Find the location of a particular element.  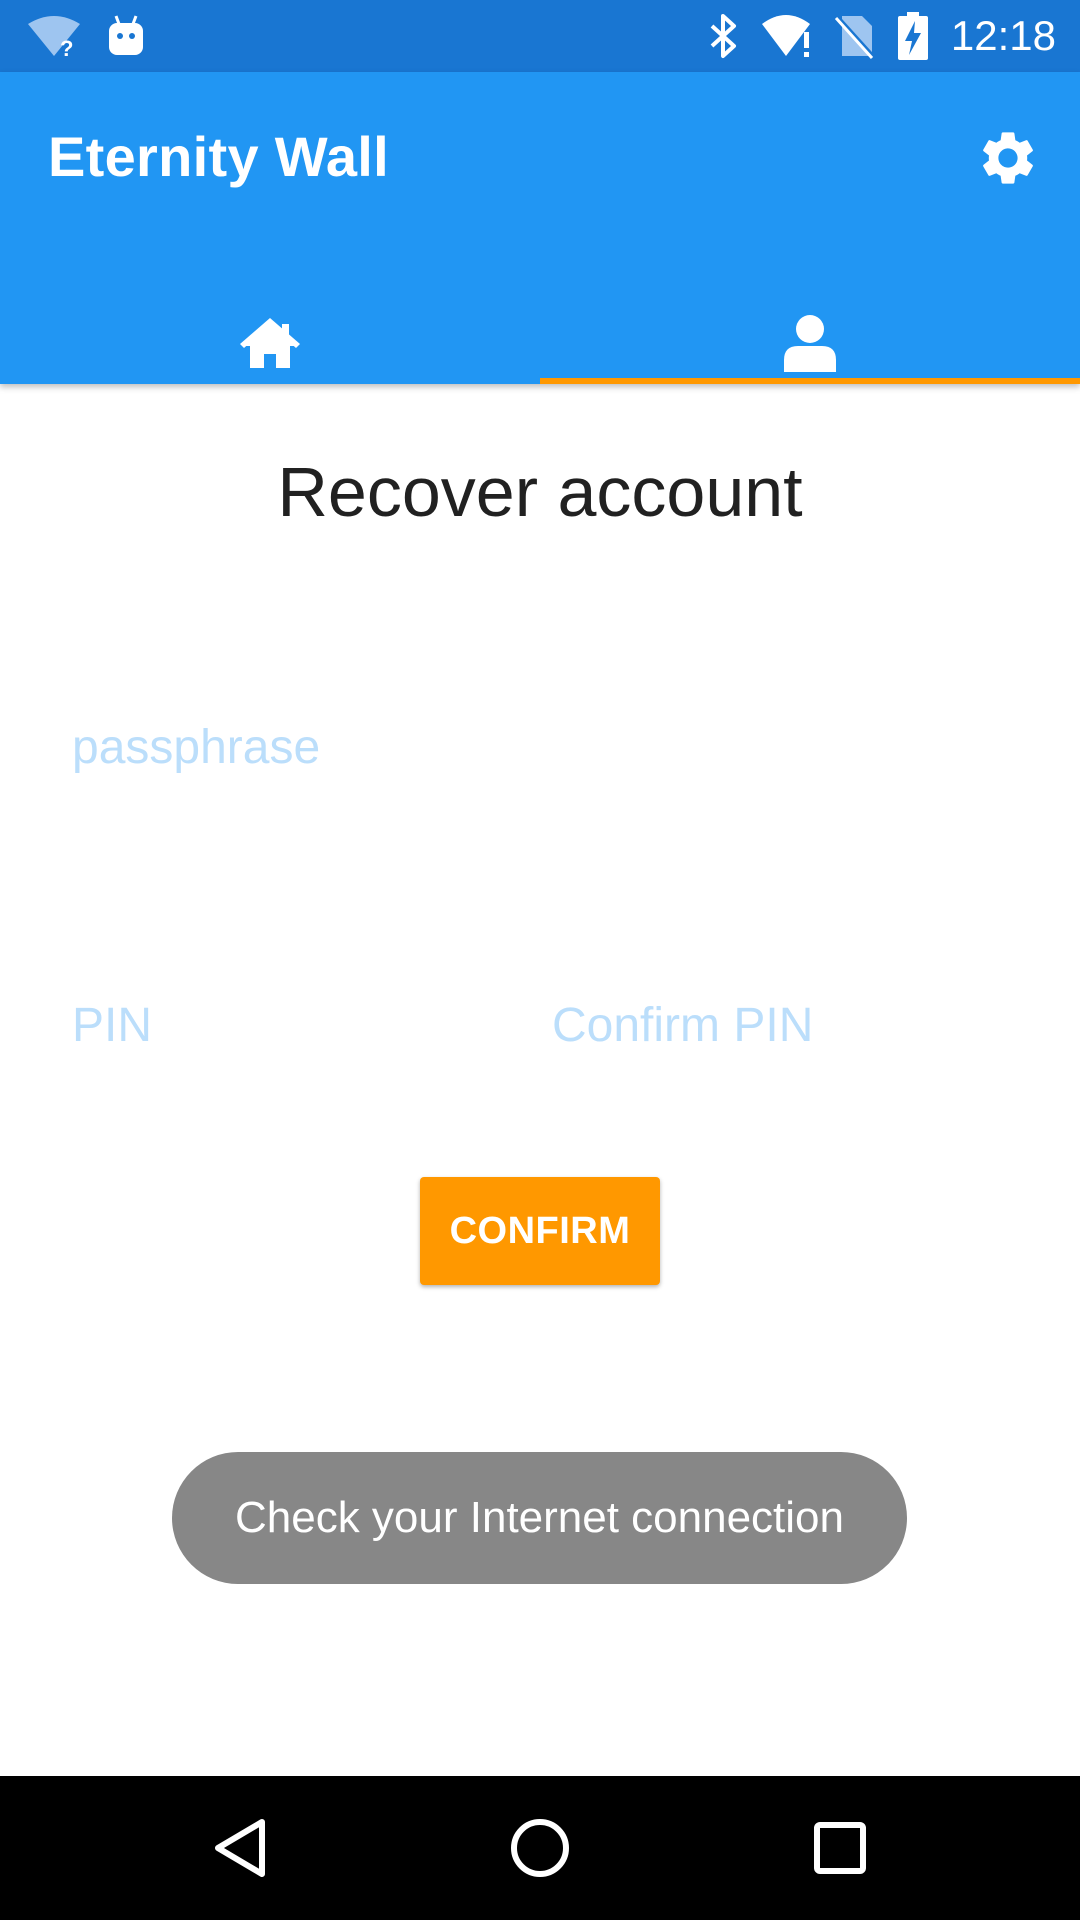

pin-field: PIN is located at coordinates (112, 1025).